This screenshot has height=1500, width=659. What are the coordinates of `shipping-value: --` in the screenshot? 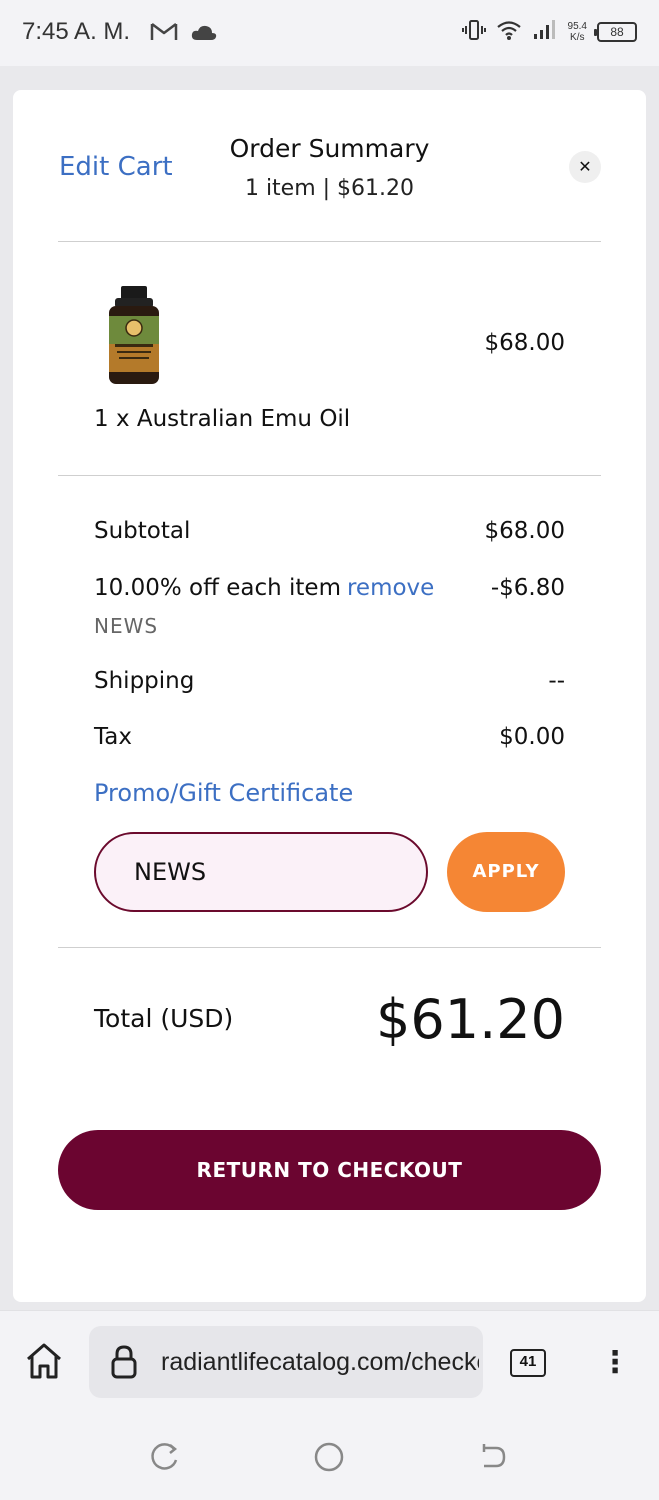 It's located at (556, 681).